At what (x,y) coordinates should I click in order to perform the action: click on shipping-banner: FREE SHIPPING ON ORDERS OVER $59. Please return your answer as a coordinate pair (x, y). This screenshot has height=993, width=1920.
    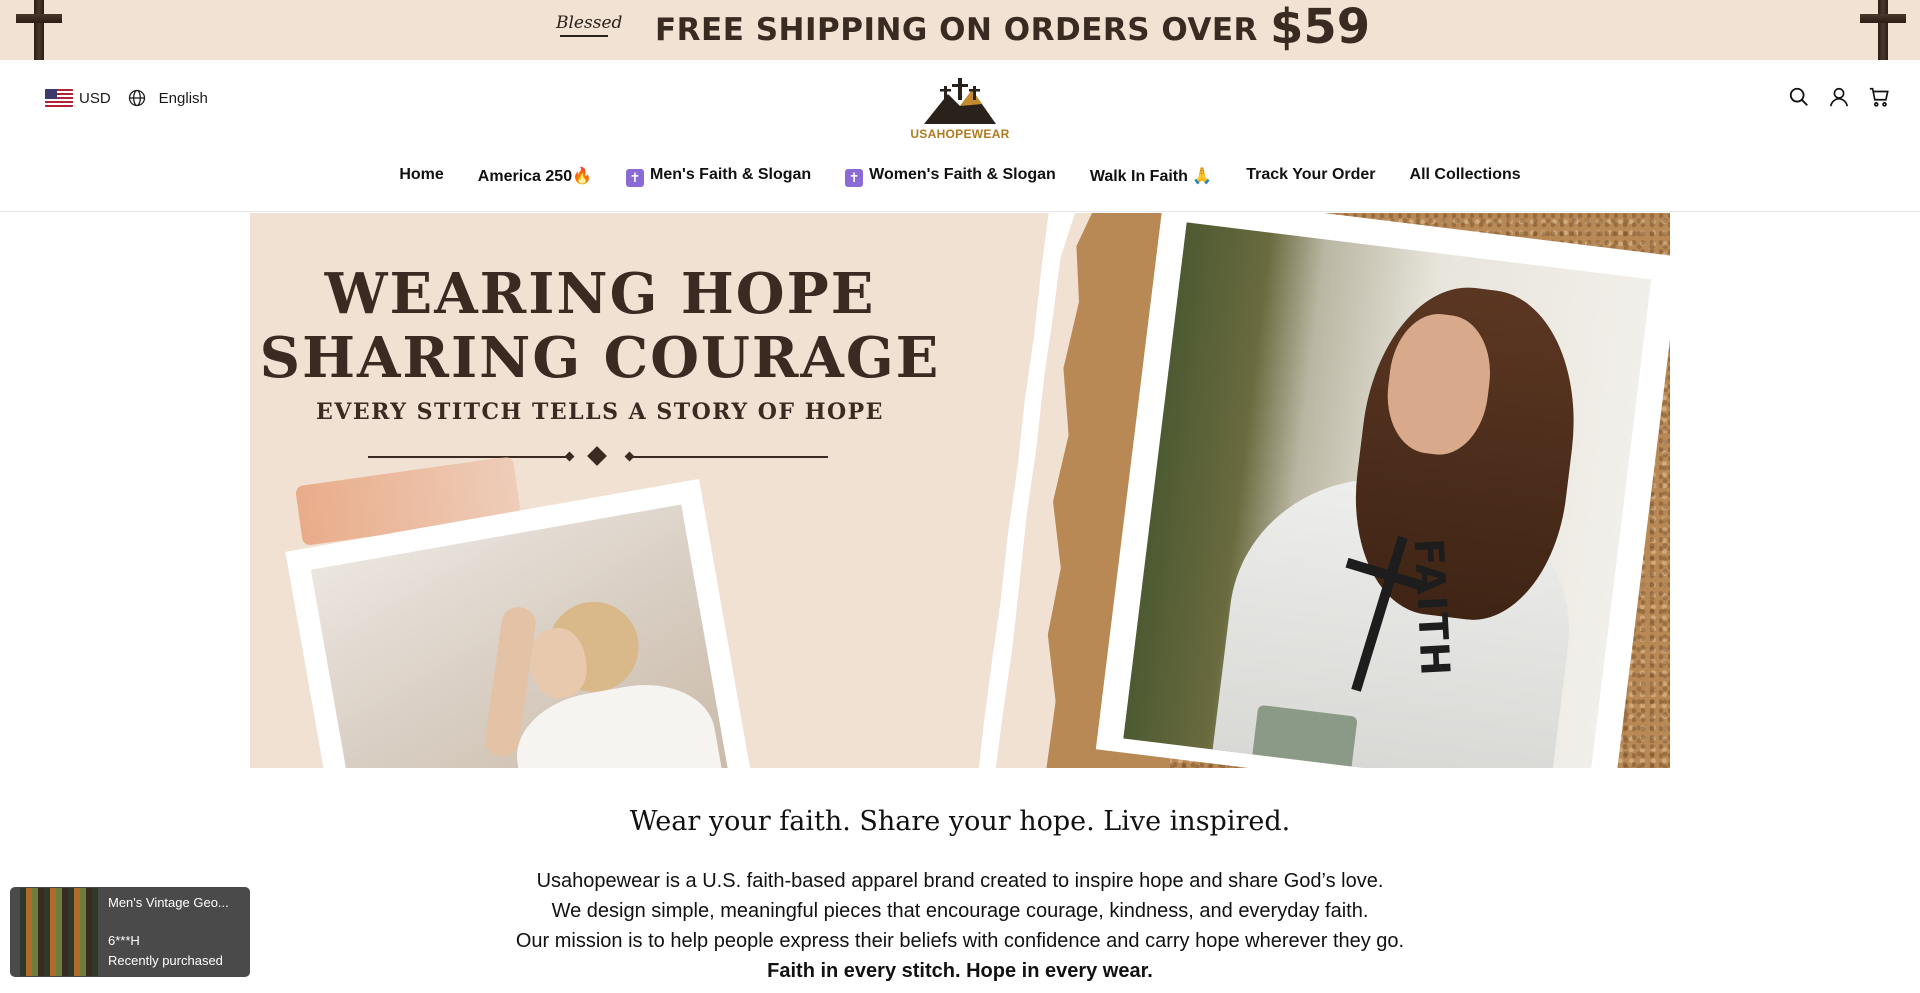
    Looking at the image, I should click on (1012, 28).